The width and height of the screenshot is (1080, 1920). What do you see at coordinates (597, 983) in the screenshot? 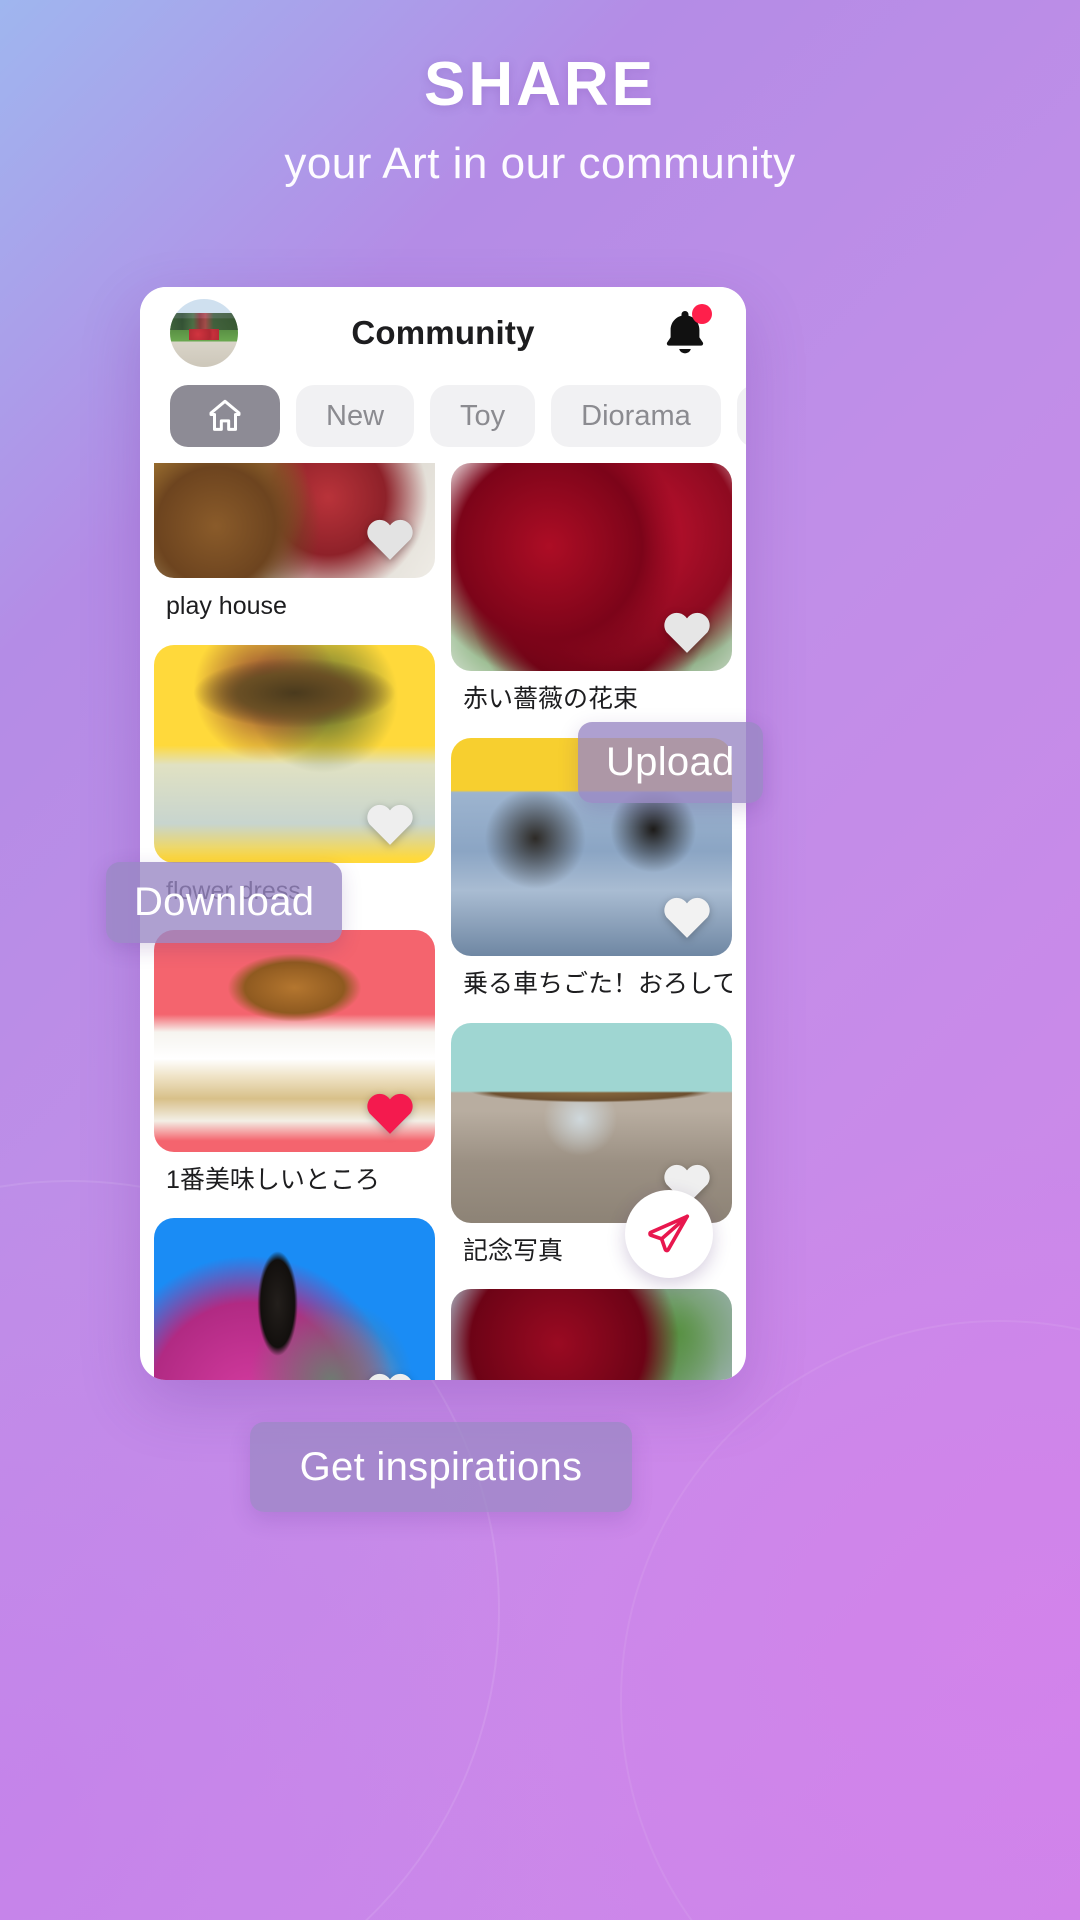
I see `post-caption: 乗る車ちごた！おろしてー!!` at bounding box center [597, 983].